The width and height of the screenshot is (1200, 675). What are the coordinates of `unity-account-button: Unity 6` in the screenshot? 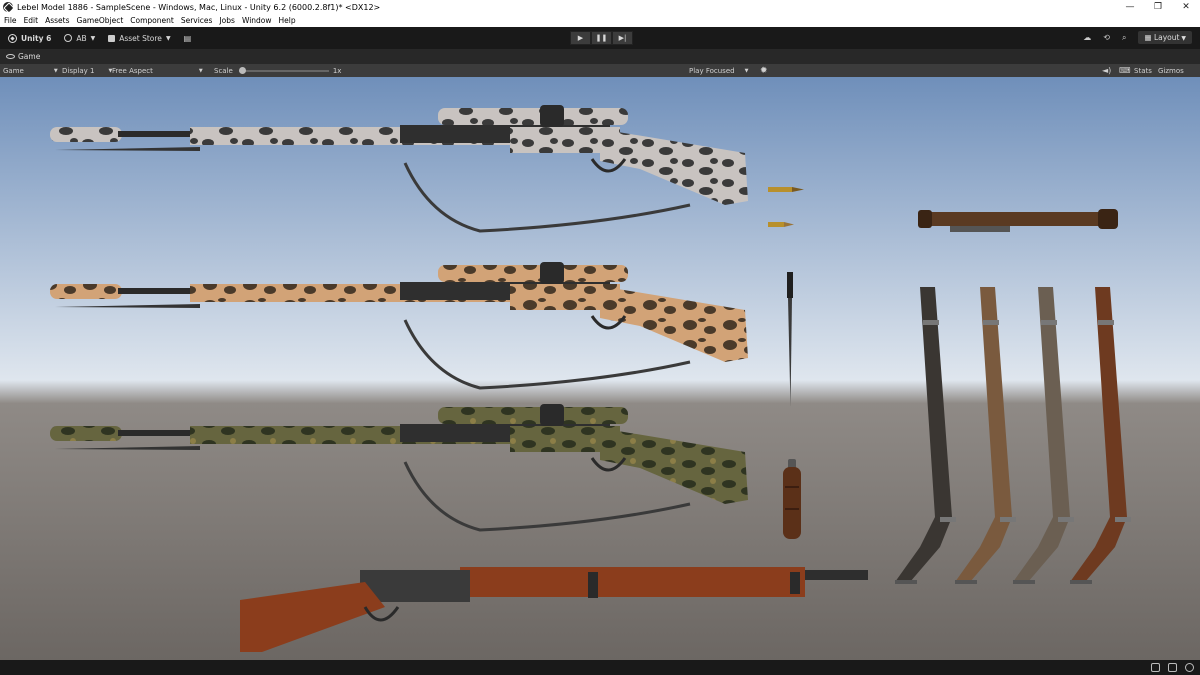 It's located at (29, 38).